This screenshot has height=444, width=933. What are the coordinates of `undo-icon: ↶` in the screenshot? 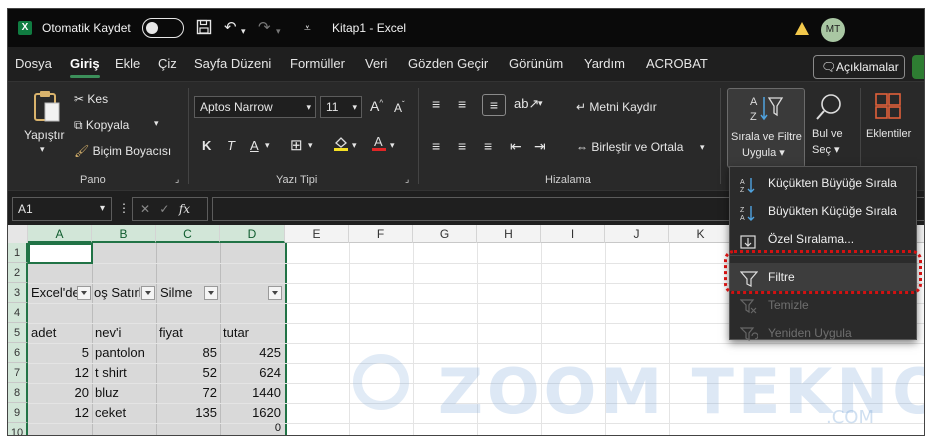 It's located at (230, 28).